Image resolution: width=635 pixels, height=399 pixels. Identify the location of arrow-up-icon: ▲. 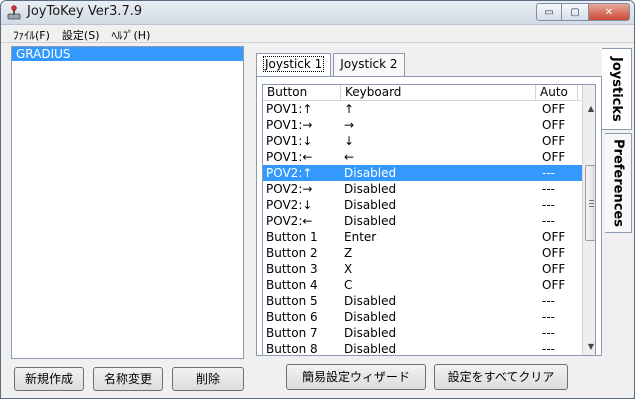
(589, 109).